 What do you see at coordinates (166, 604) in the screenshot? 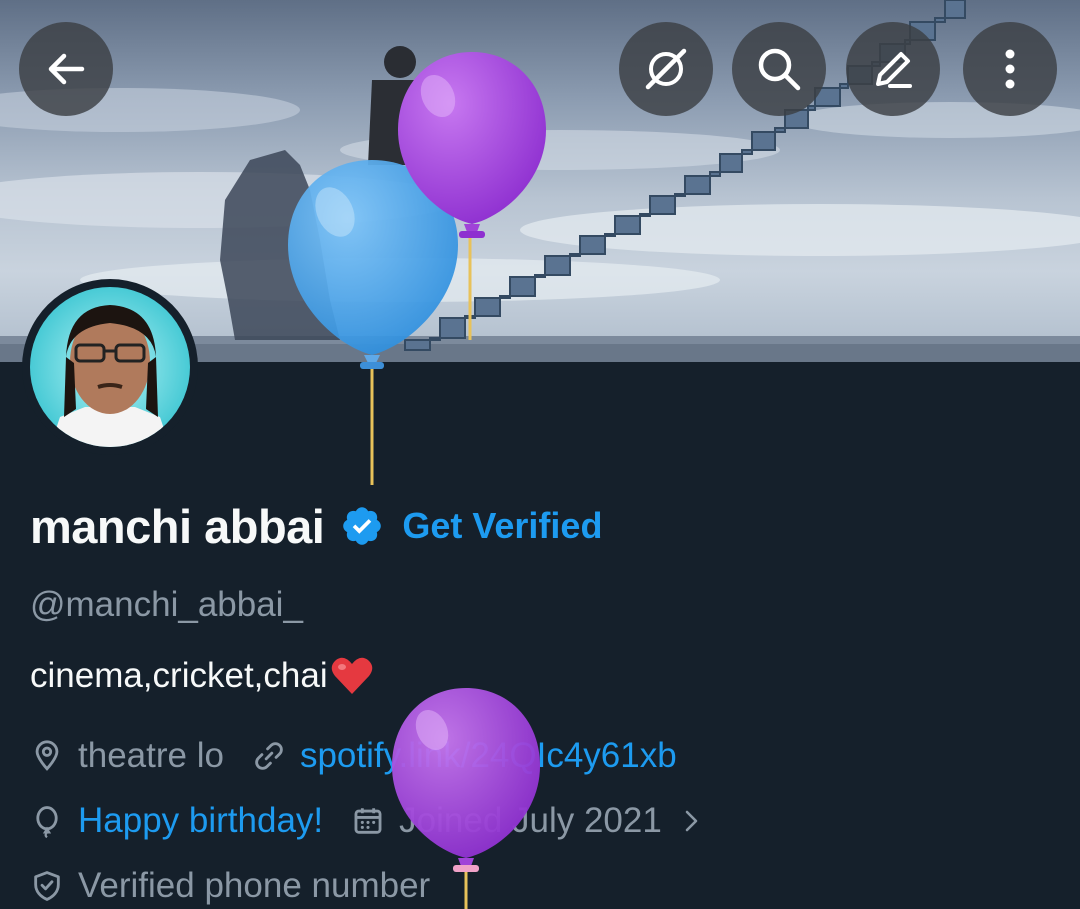
I see `handle: @manchi_abbai_` at bounding box center [166, 604].